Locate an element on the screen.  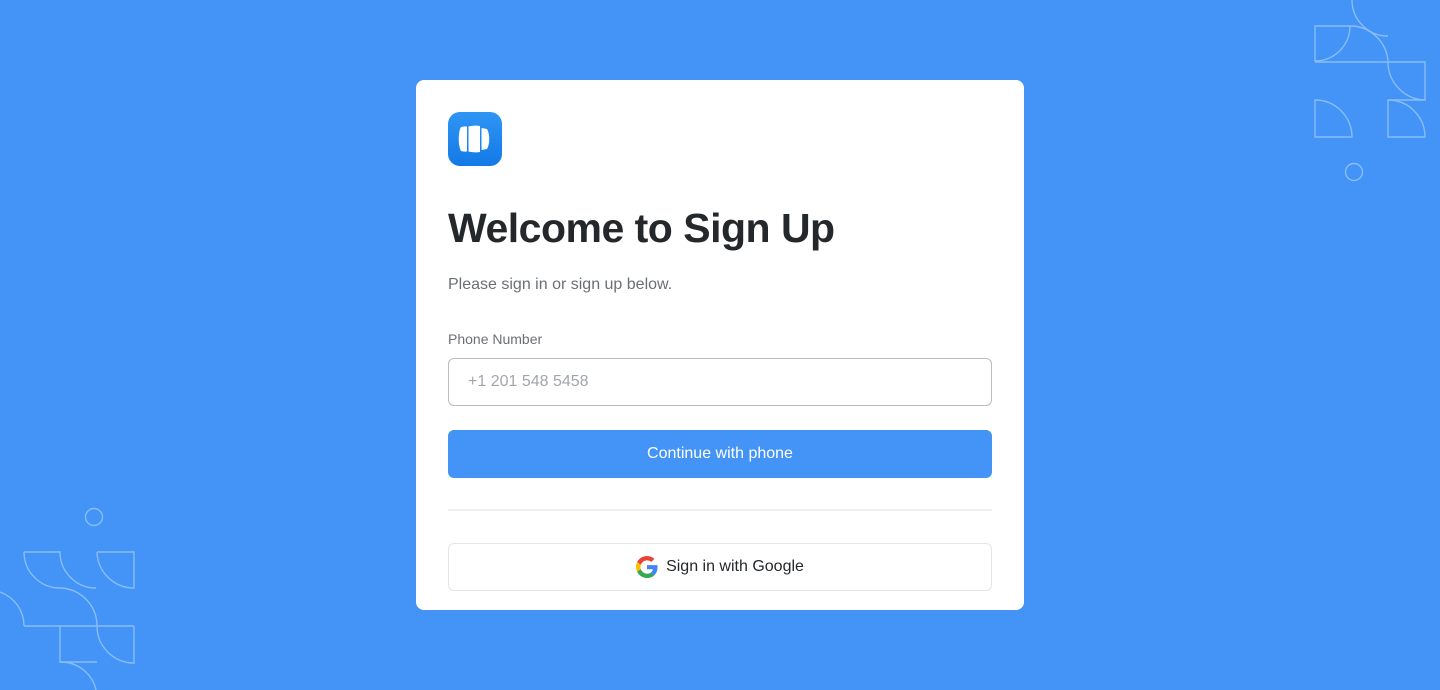
background-decoration-top-right is located at coordinates (1370, 91).